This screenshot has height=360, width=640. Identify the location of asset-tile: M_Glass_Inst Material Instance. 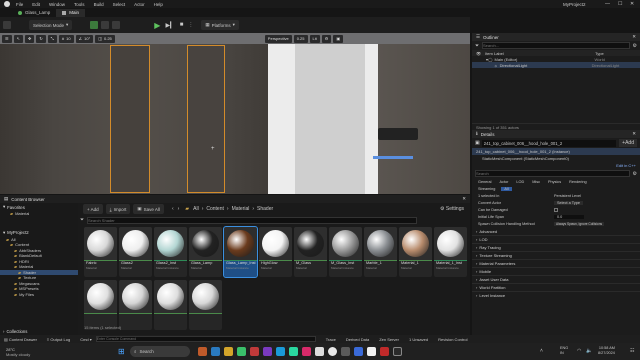
(345, 252).